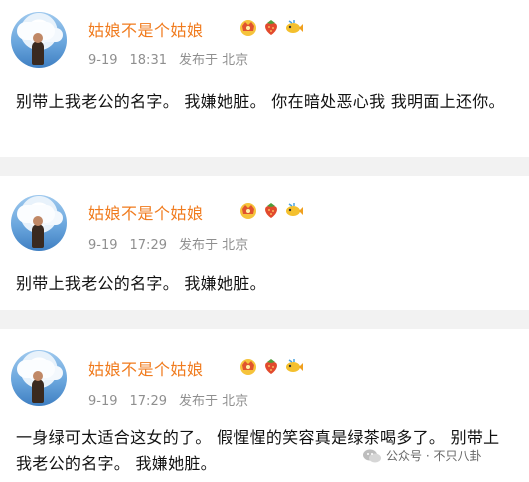  What do you see at coordinates (148, 60) in the screenshot?
I see `post-time: 18:31` at bounding box center [148, 60].